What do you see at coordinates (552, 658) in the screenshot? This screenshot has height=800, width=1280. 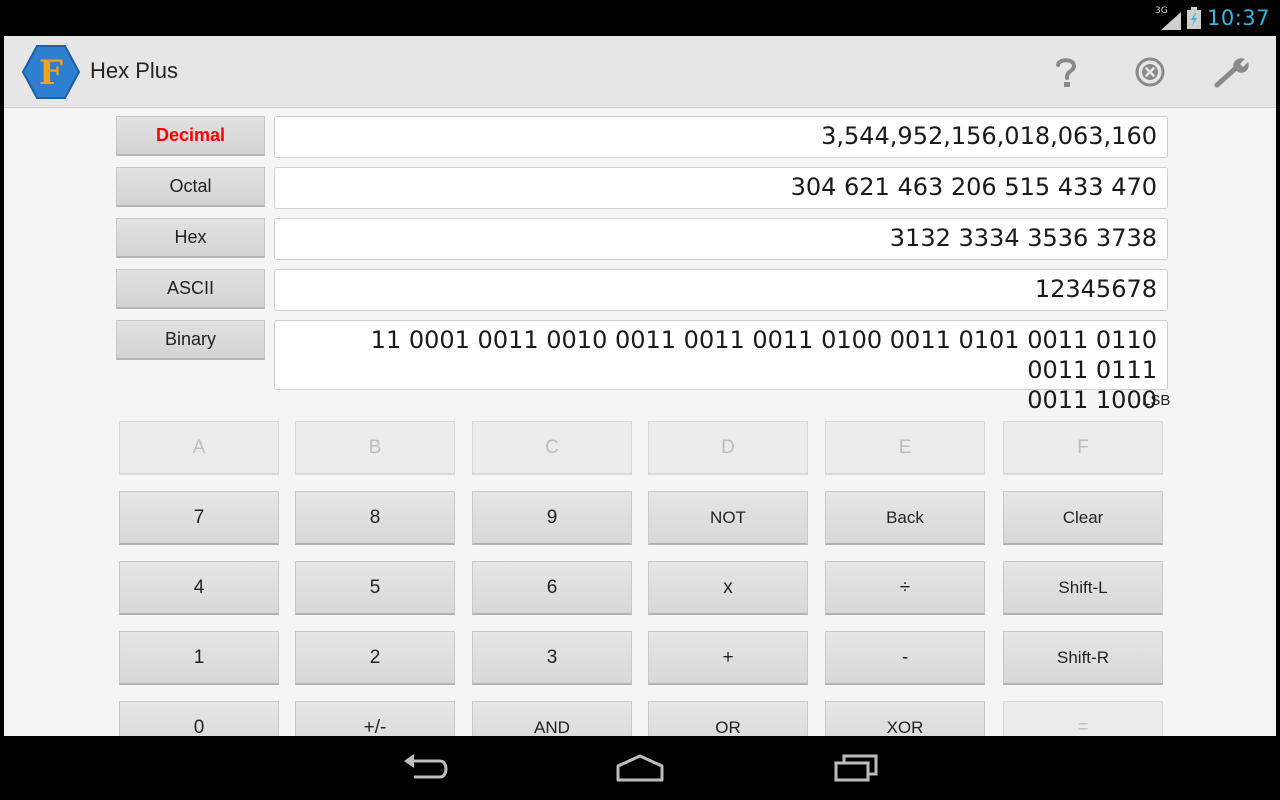 I see `key-3: 3` at bounding box center [552, 658].